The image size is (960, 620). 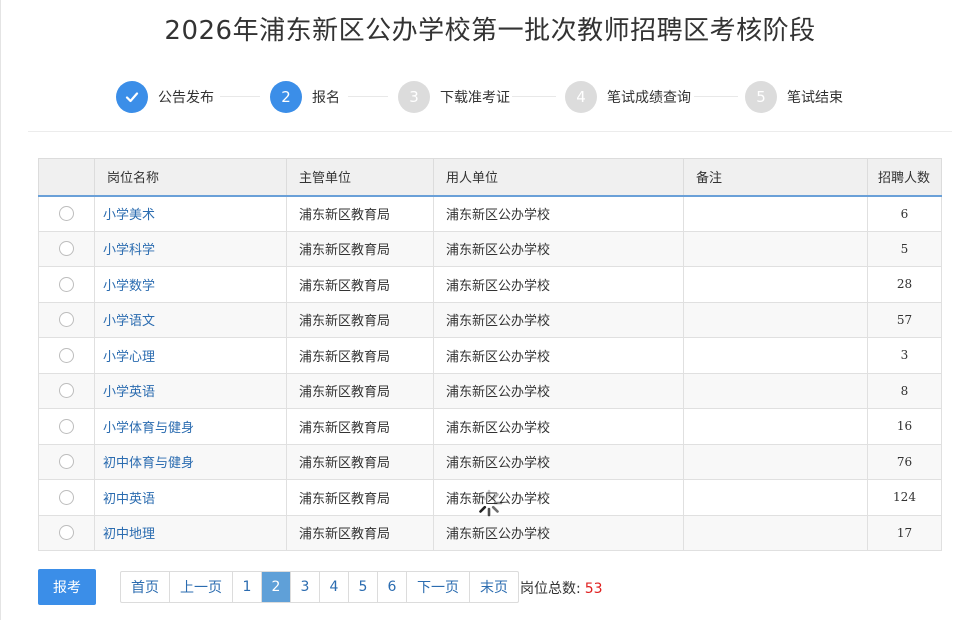 I want to click on total-label: 岗位总数:, so click(x=550, y=589).